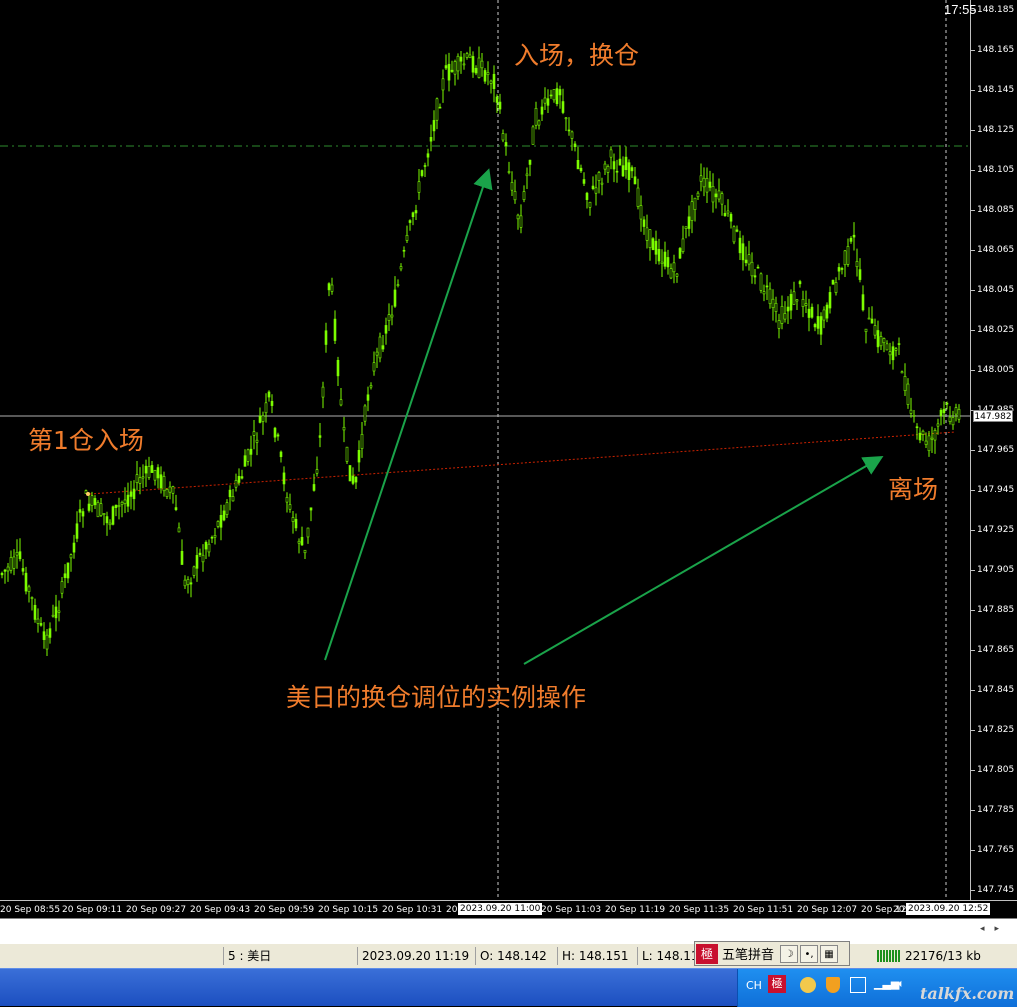 The height and width of the screenshot is (1007, 1017). What do you see at coordinates (754, 985) in the screenshot?
I see `language-indicator: CH` at bounding box center [754, 985].